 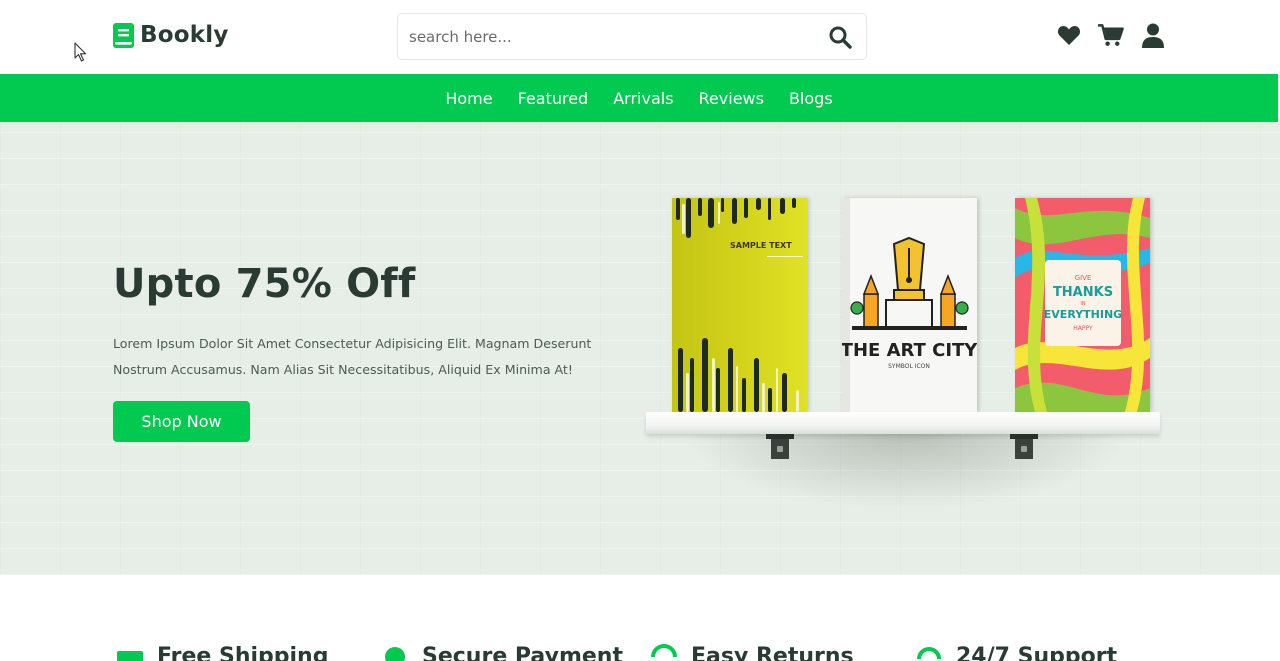 I want to click on book-cover-2: THE ART CITY SYMBOL ICON, so click(x=909, y=305).